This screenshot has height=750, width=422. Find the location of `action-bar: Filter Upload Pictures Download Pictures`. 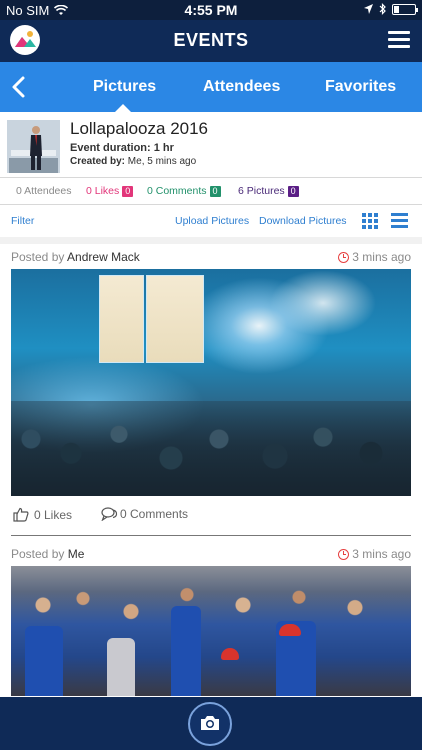

action-bar: Filter Upload Pictures Download Pictures is located at coordinates (211, 221).